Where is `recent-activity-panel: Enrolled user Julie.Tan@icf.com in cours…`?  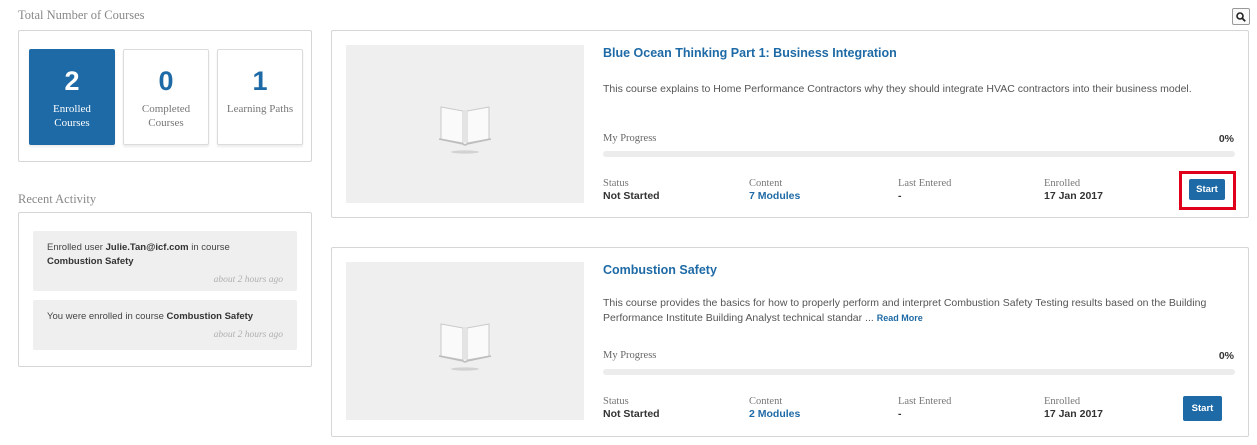 recent-activity-panel: Enrolled user Julie.Tan@icf.com in cours… is located at coordinates (165, 289).